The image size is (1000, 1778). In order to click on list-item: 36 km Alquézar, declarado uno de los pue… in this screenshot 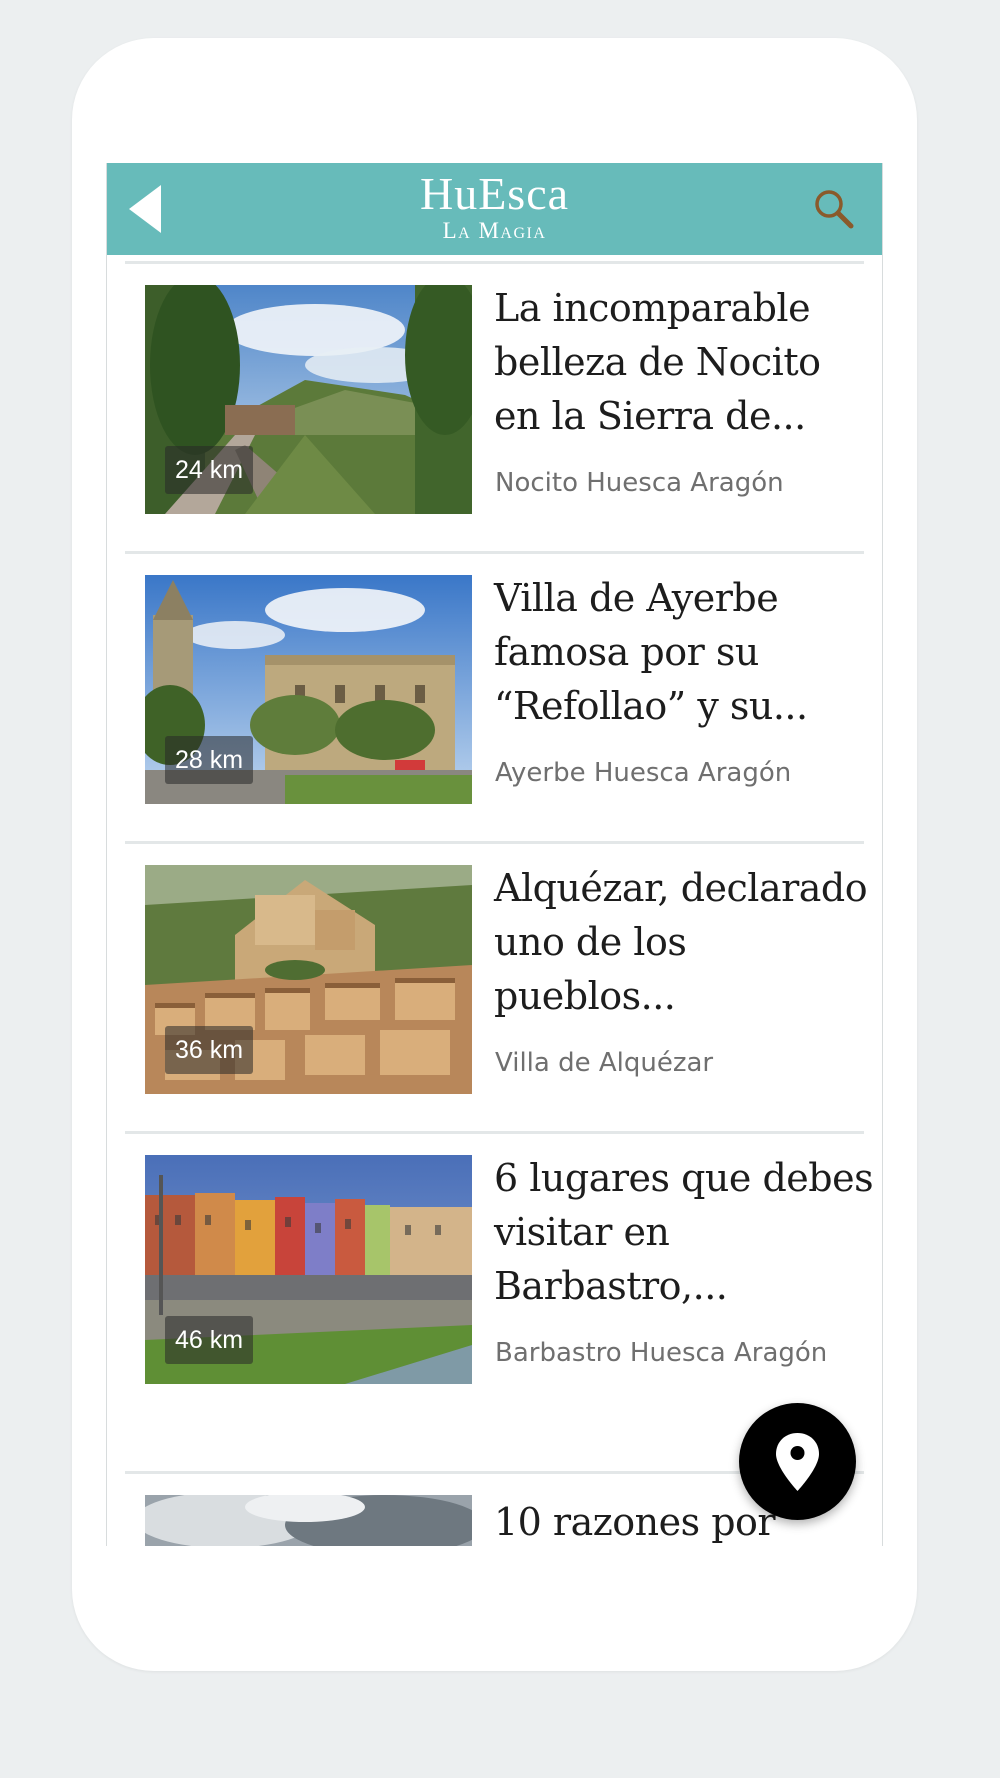, I will do `click(494, 995)`.